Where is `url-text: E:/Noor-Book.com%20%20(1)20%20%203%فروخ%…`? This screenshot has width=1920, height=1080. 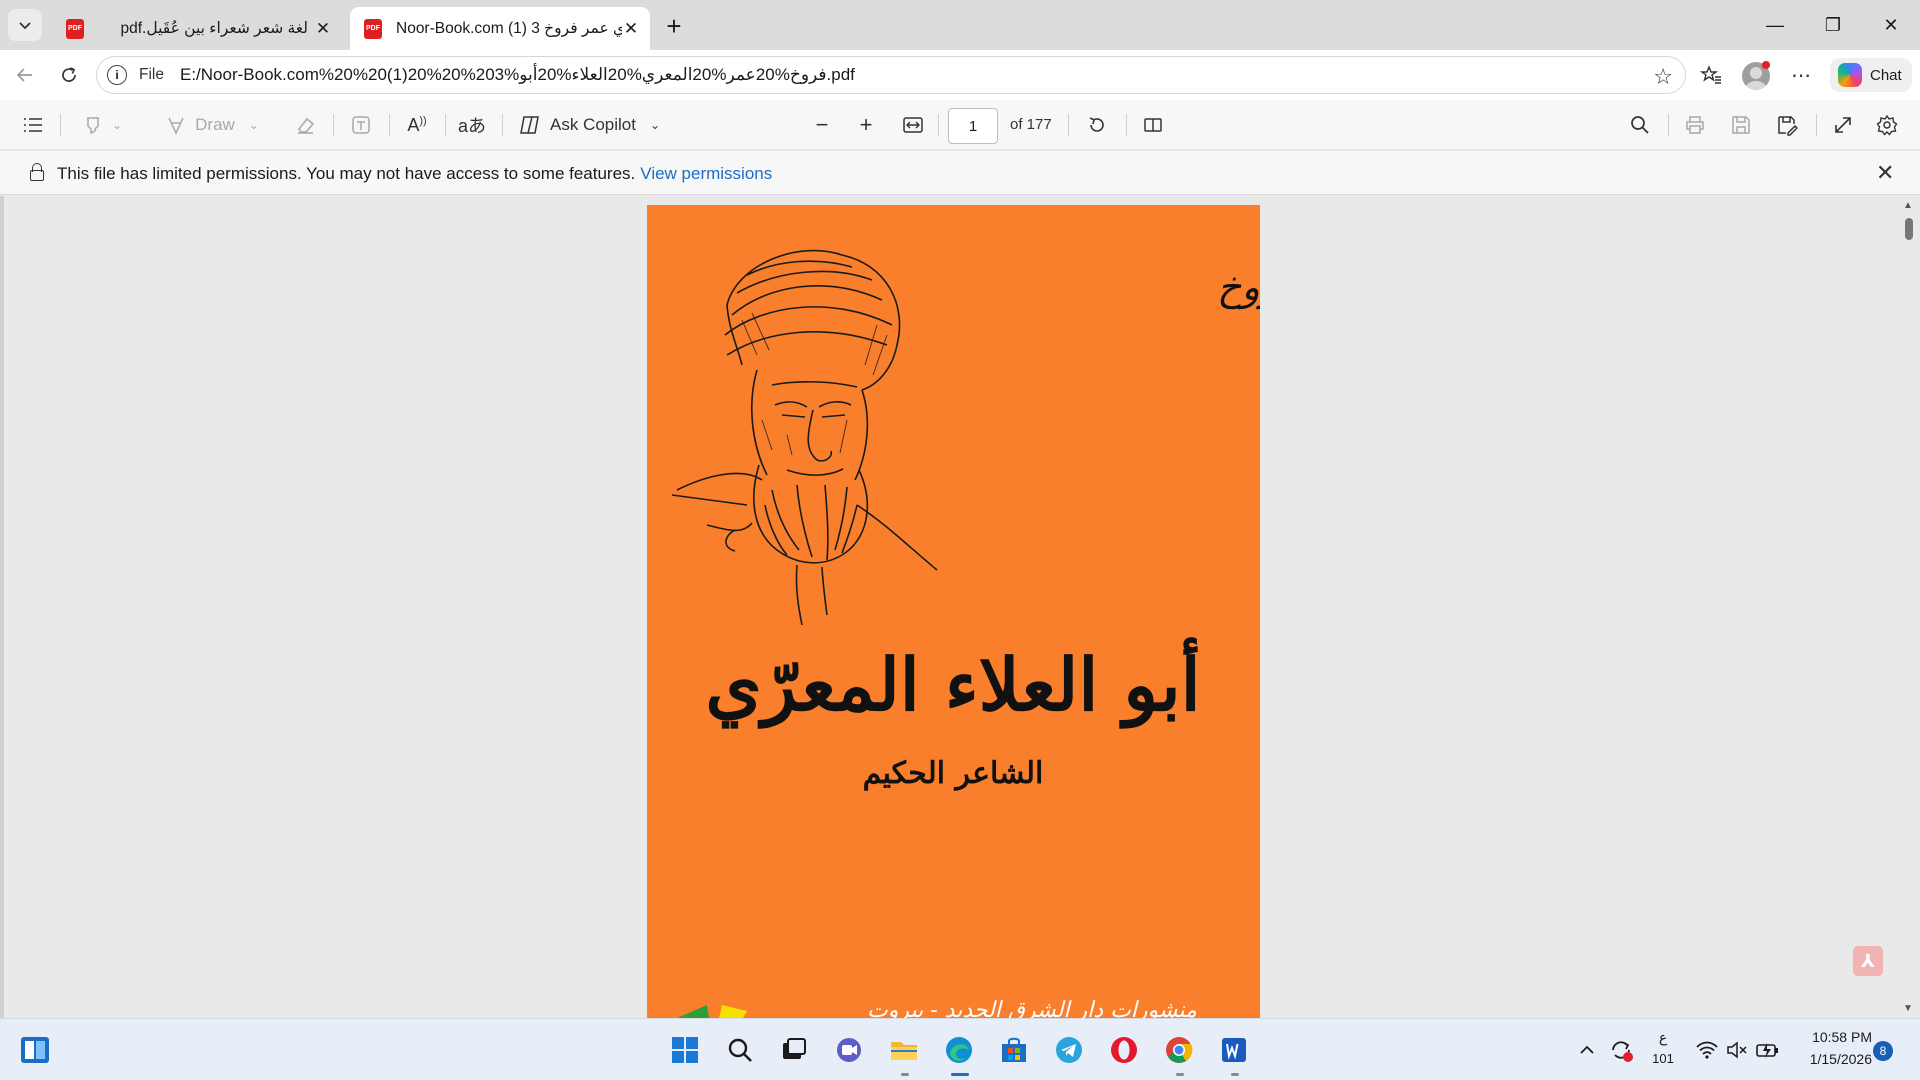 url-text: E:/Noor-Book.com%20%20(1)20%20%203%فروخ%… is located at coordinates (517, 75).